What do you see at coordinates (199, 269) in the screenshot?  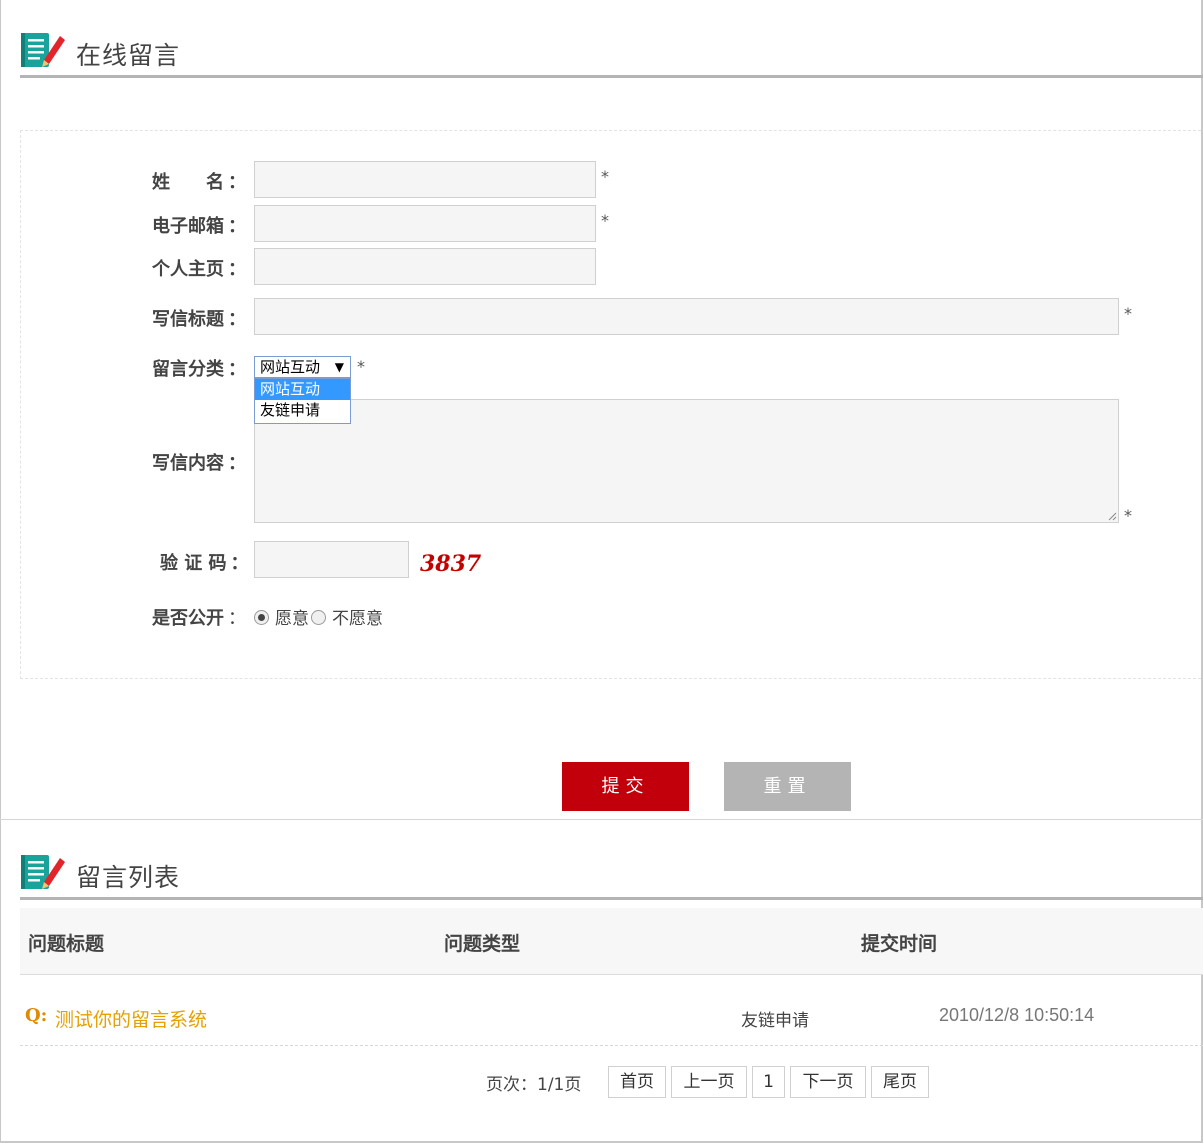 I see `homepage-label: 个人主页：` at bounding box center [199, 269].